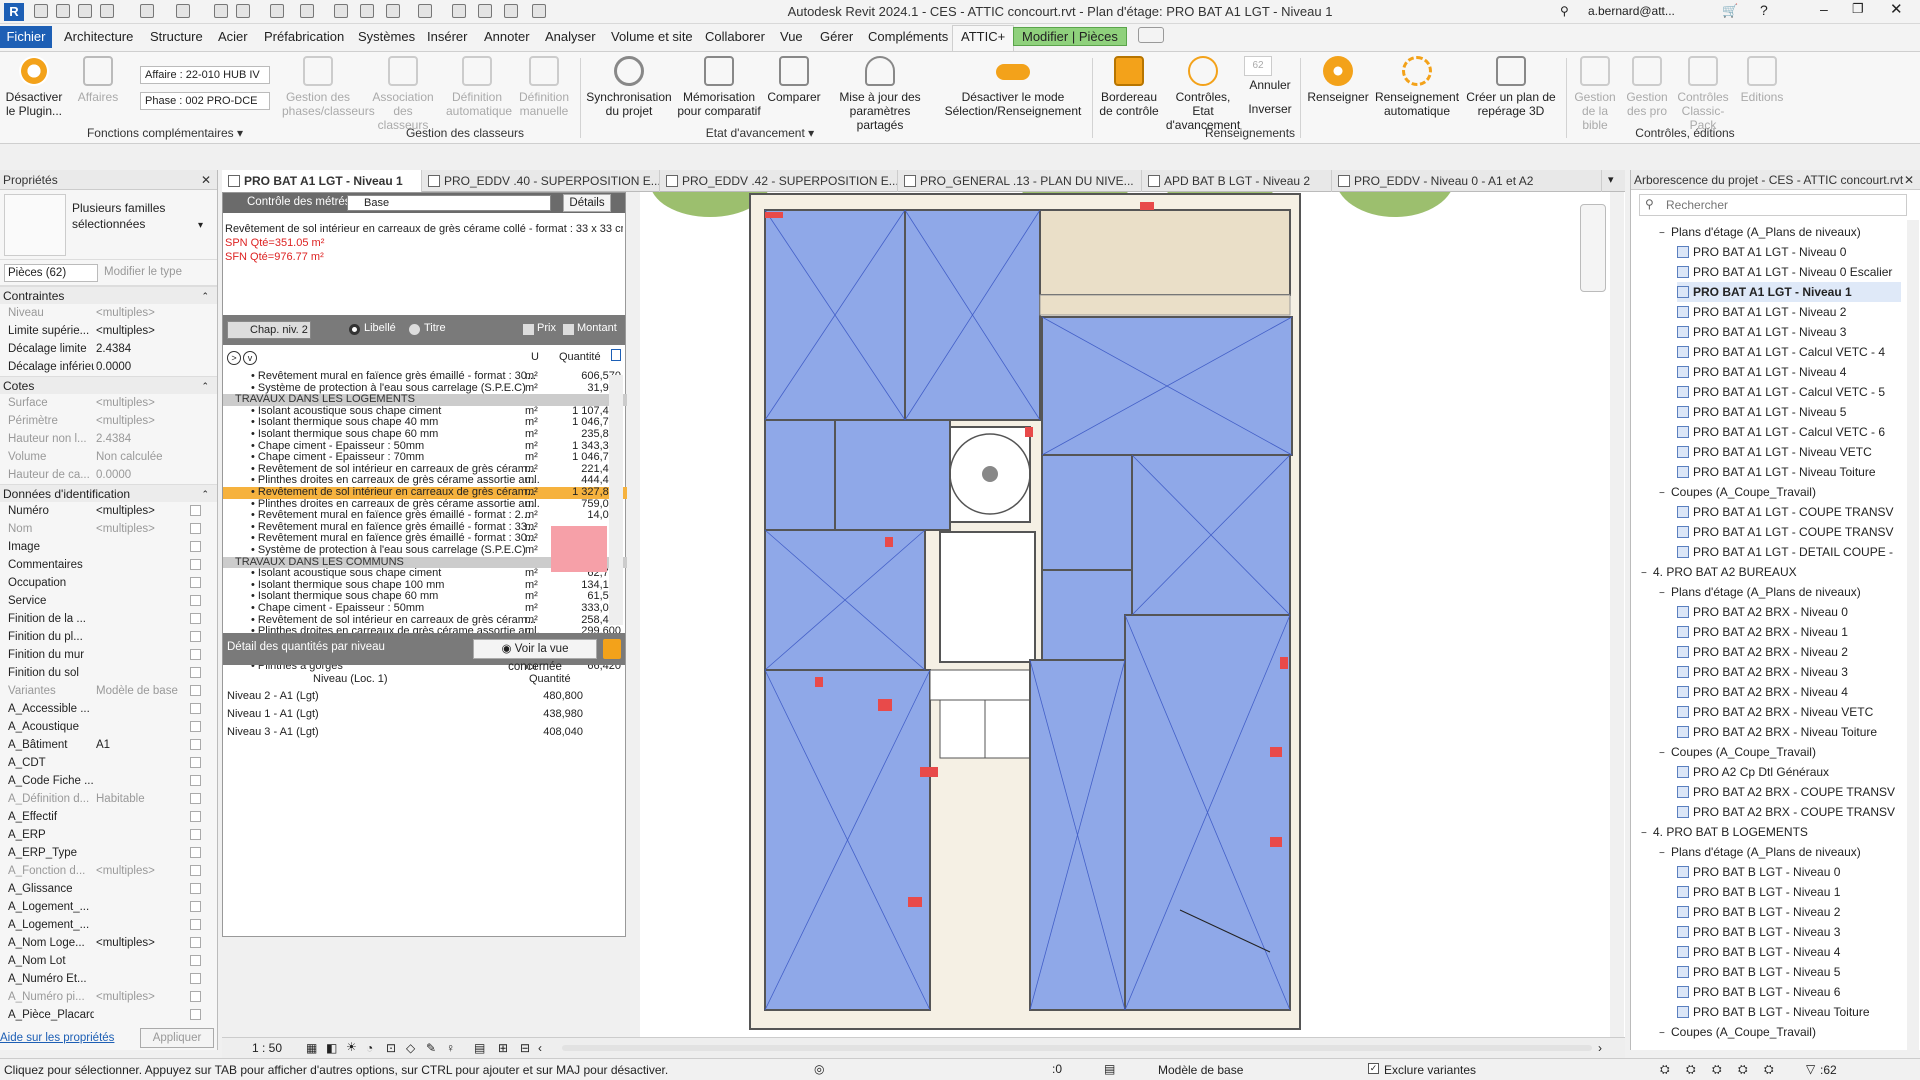 The image size is (1920, 1080). Describe the element at coordinates (1789, 732) in the screenshot. I see `tree-item: PRO BAT A2 BRX - Niveau Toiture` at that location.